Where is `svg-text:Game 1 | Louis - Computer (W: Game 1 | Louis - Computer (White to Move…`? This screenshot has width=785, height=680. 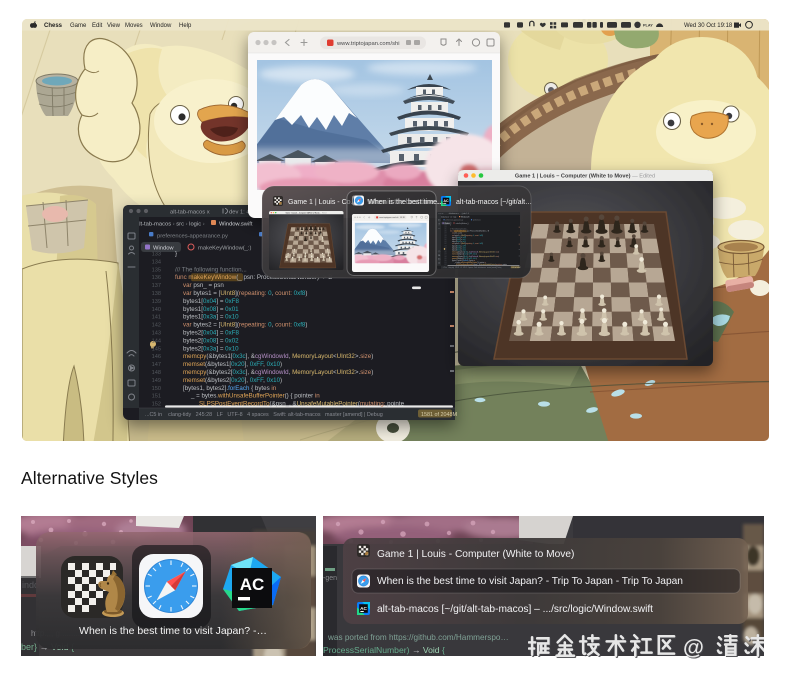
svg-text:Game 1 | Louis - Computer (W: Game 1 | Louis - Computer (White to Move… is located at coordinates (475, 554).